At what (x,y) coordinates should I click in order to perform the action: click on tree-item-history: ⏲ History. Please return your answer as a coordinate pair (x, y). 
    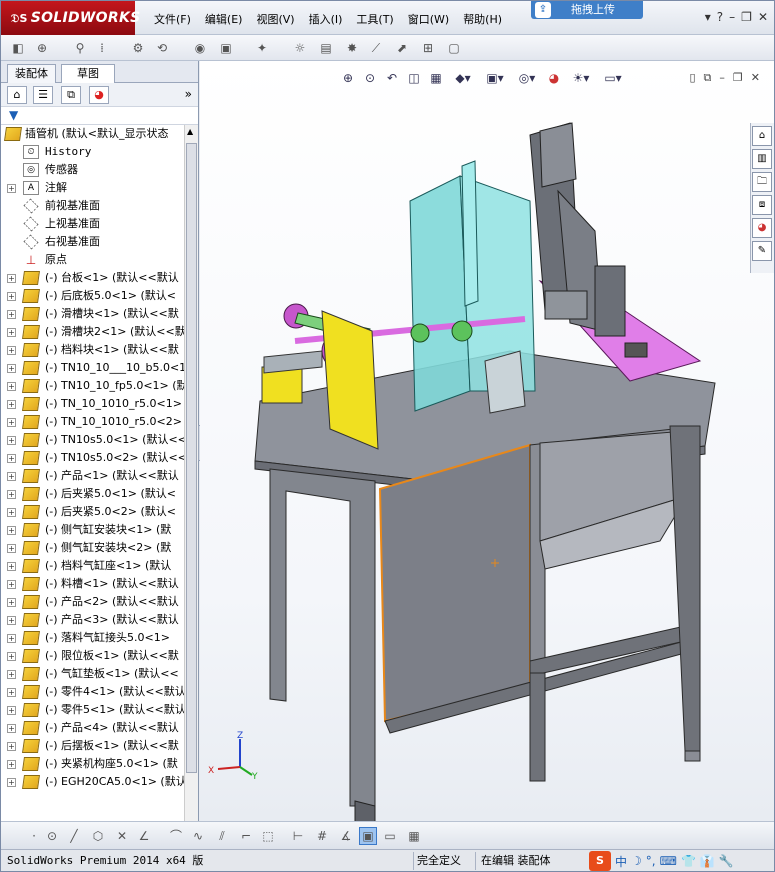
    Looking at the image, I should click on (92, 152).